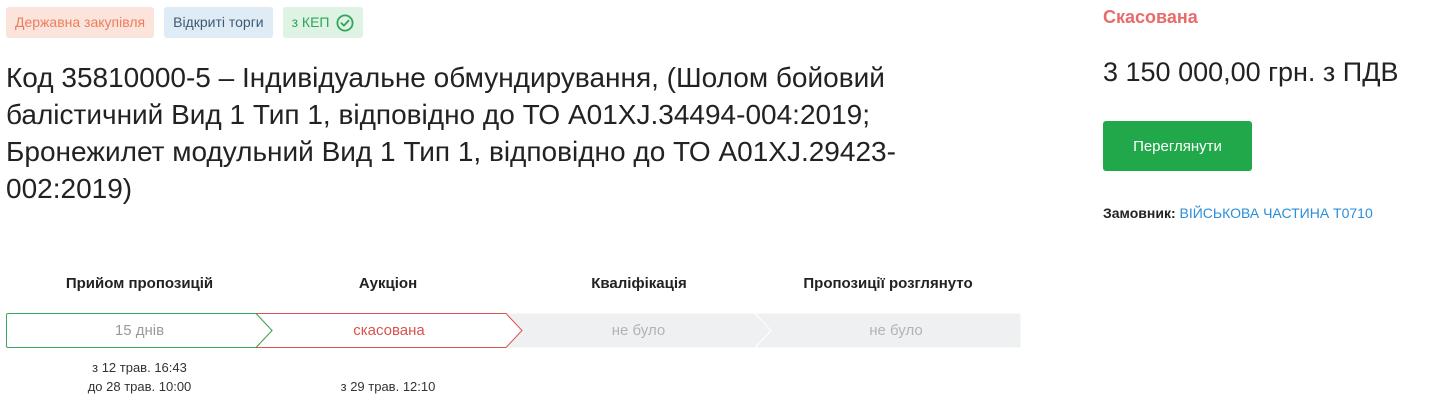  Describe the element at coordinates (139, 367) in the screenshot. I see `stage-date-start: з 12 трав. 16:43` at that location.